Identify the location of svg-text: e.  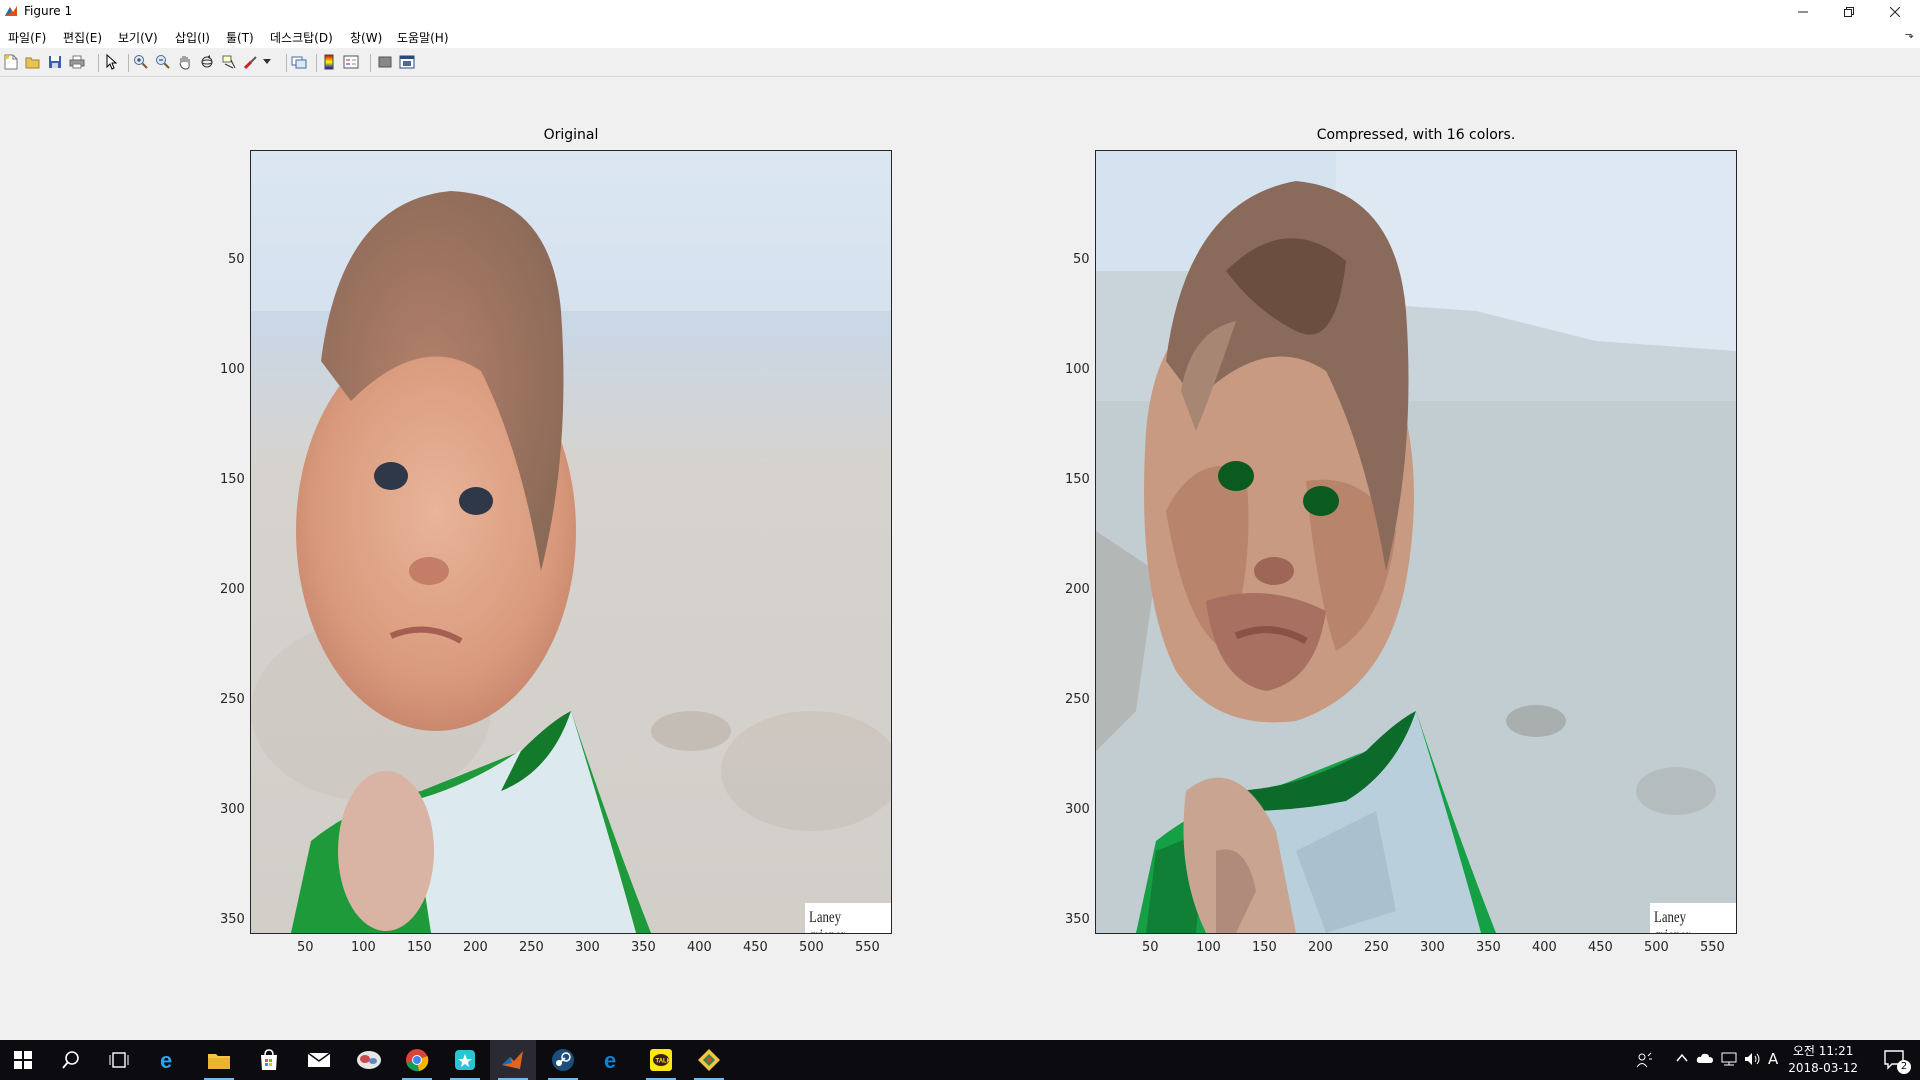
(166, 1060).